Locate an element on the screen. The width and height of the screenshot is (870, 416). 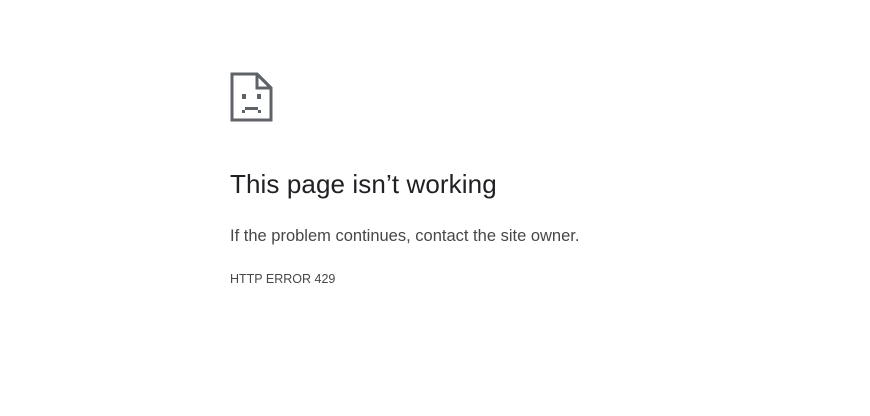
error-headline: This page isn’t working is located at coordinates (363, 184).